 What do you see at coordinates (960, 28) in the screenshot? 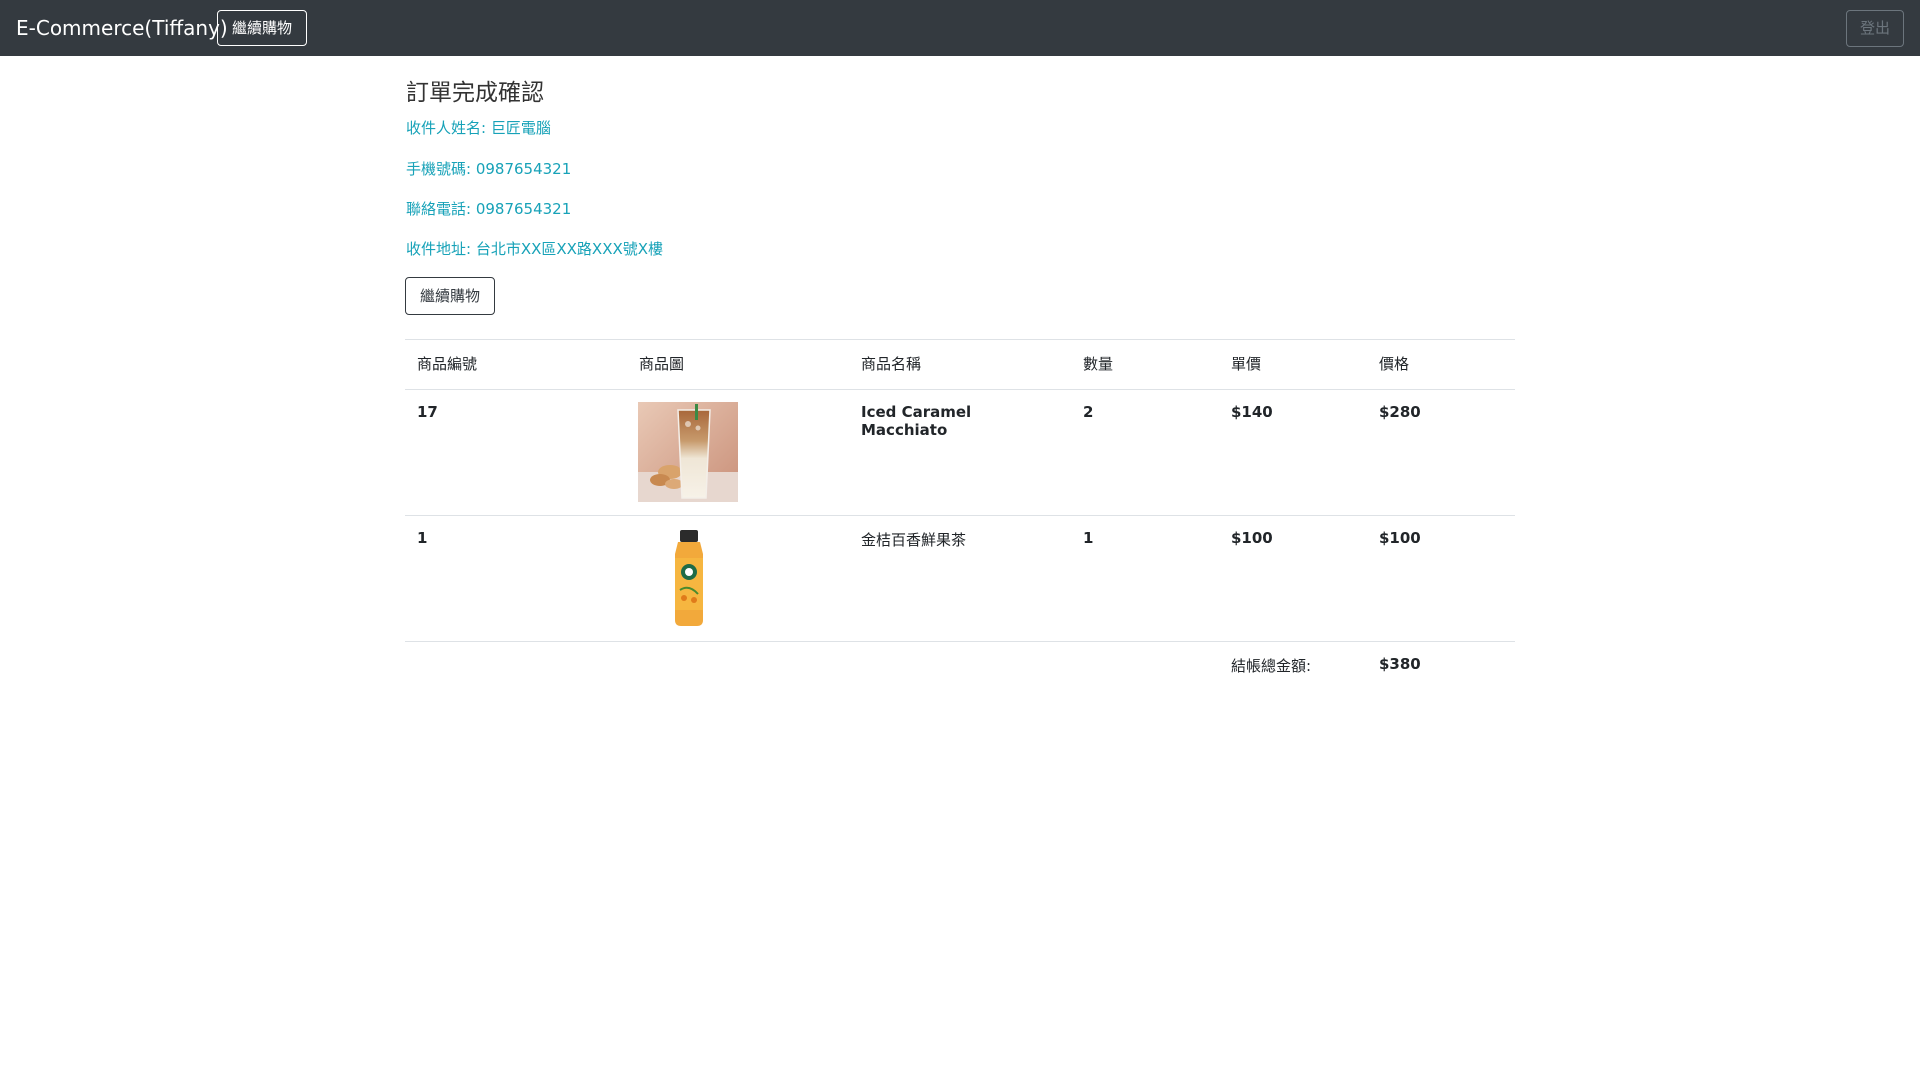
I see `top-navbar: E-Commerce(Tiffany) 繼續購物 登出` at bounding box center [960, 28].